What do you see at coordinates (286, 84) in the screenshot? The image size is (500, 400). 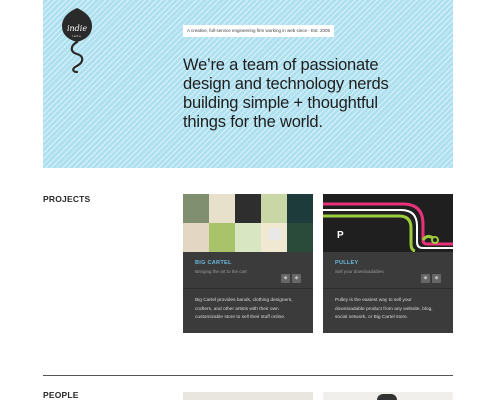 I see `headline-line: design and technology nerds` at bounding box center [286, 84].